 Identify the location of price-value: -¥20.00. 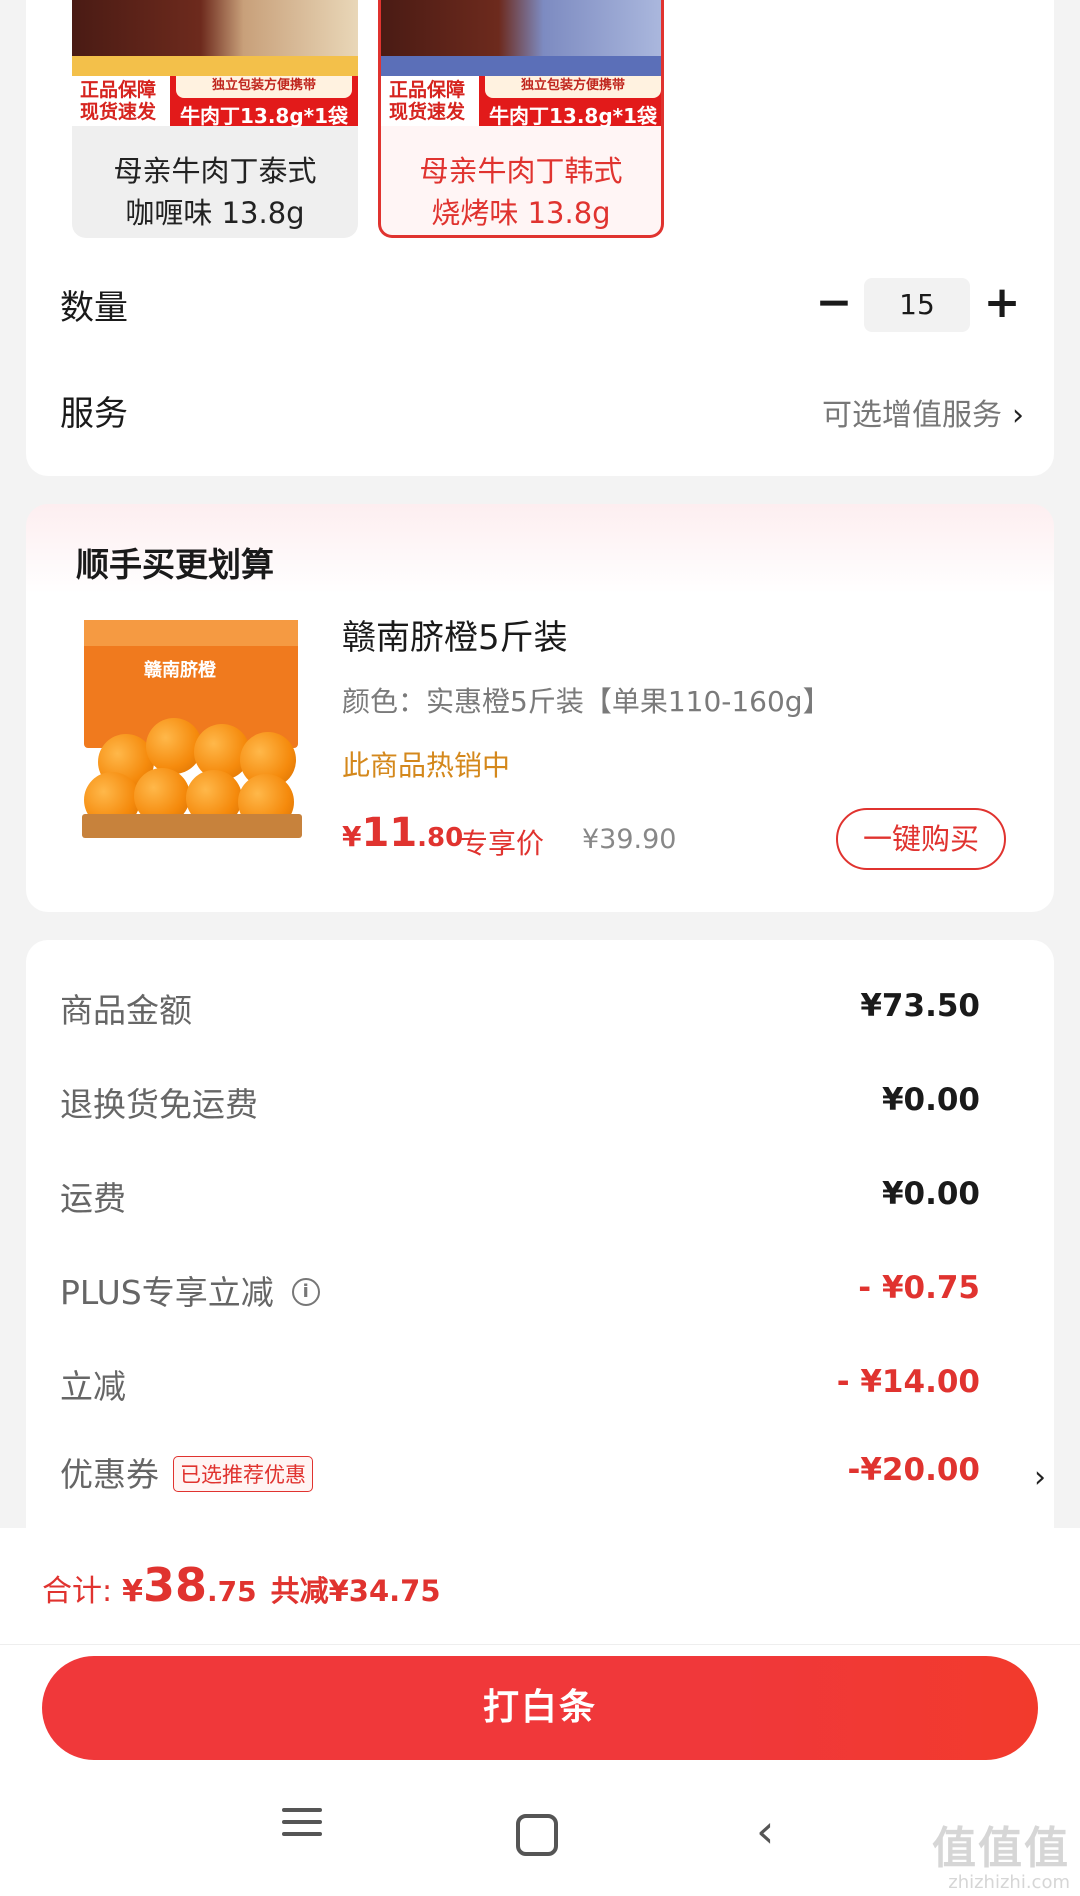
(914, 1470).